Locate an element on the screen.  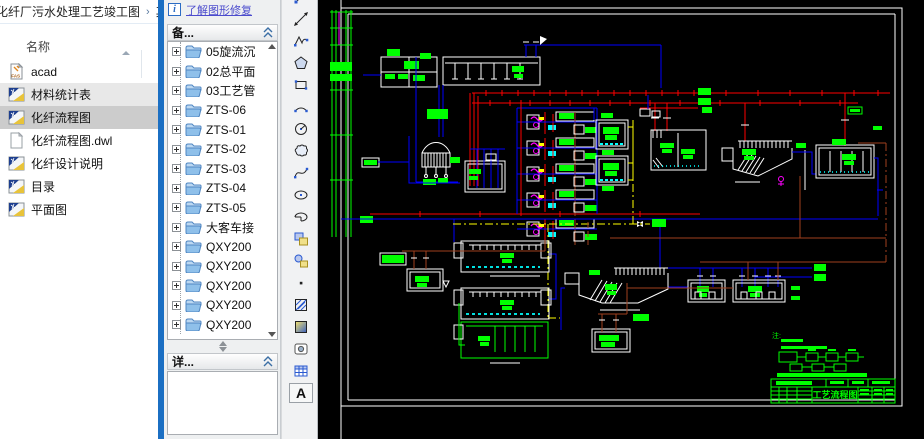
tree-item: ZTS-05 is located at coordinates (222, 208).